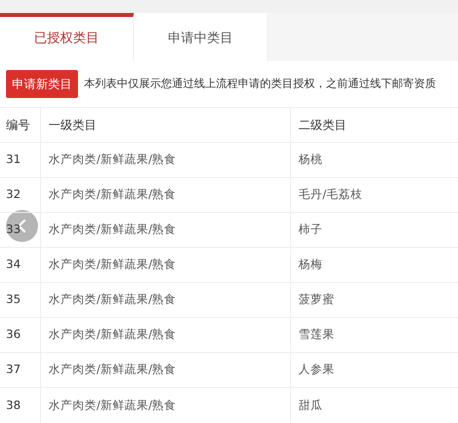 The height and width of the screenshot is (423, 458). I want to click on table-cell: 34, so click(20, 265).